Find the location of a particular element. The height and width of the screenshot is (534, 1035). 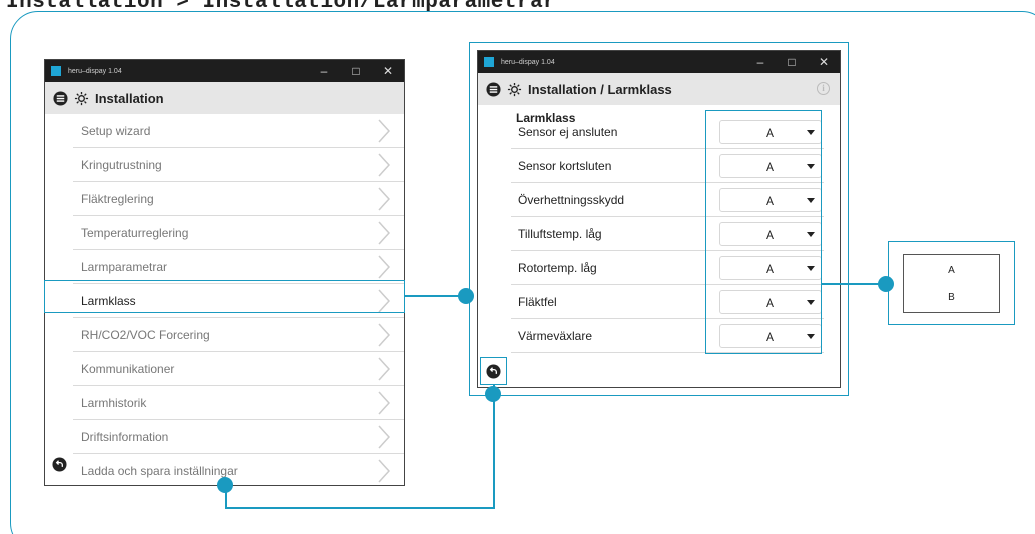

menu-item-larmhistorik: Larmhistorik is located at coordinates (238, 403).